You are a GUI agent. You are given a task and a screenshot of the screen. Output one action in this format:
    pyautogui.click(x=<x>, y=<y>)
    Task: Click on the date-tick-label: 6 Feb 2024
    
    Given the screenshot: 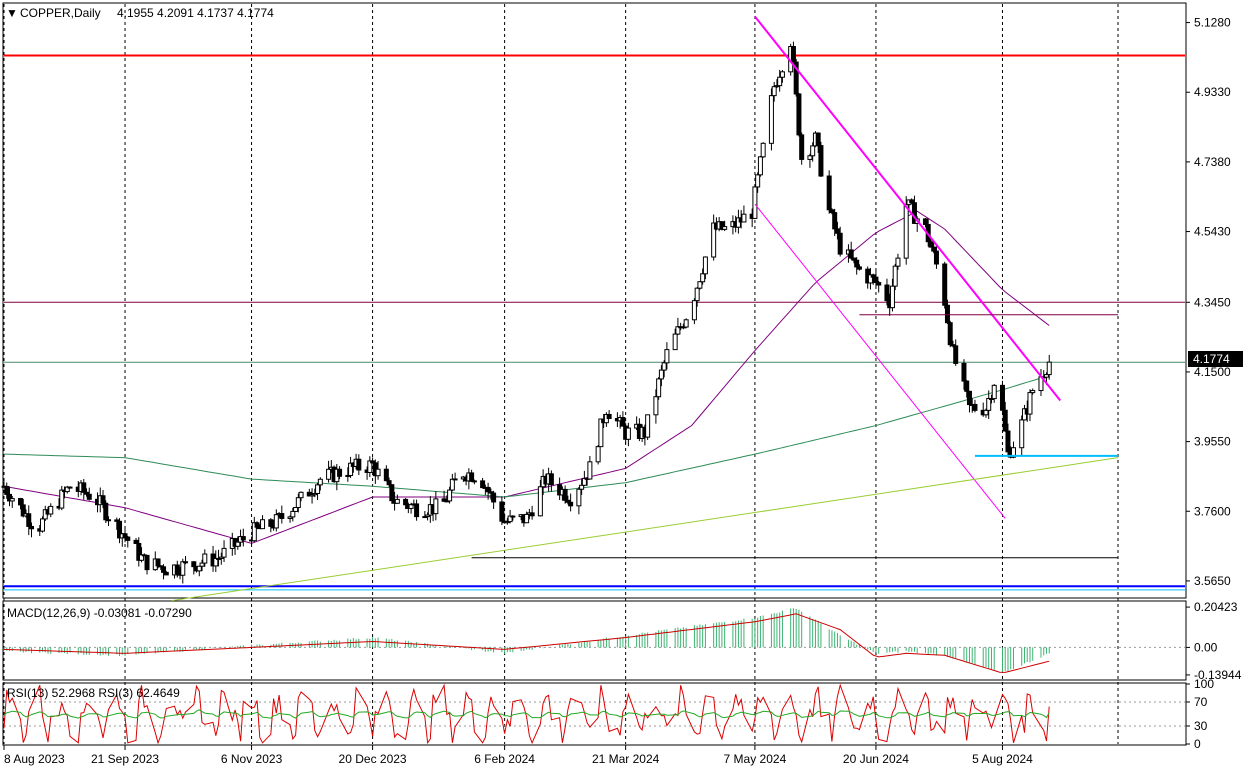 What is the action you would take?
    pyautogui.click(x=504, y=759)
    